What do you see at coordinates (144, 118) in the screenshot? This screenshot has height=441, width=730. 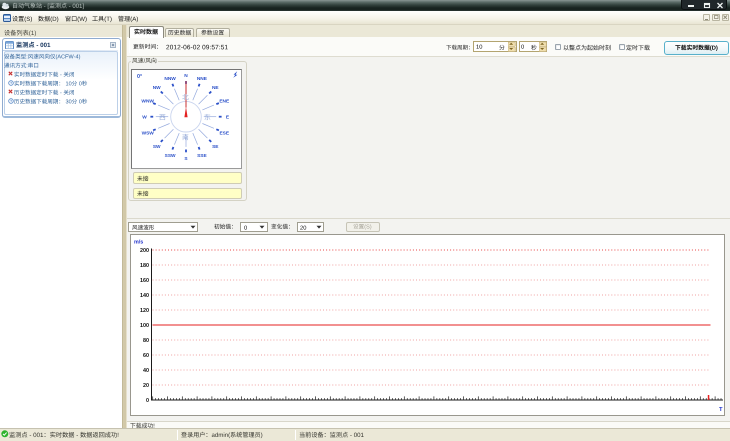 I see `svg-text: W` at bounding box center [144, 118].